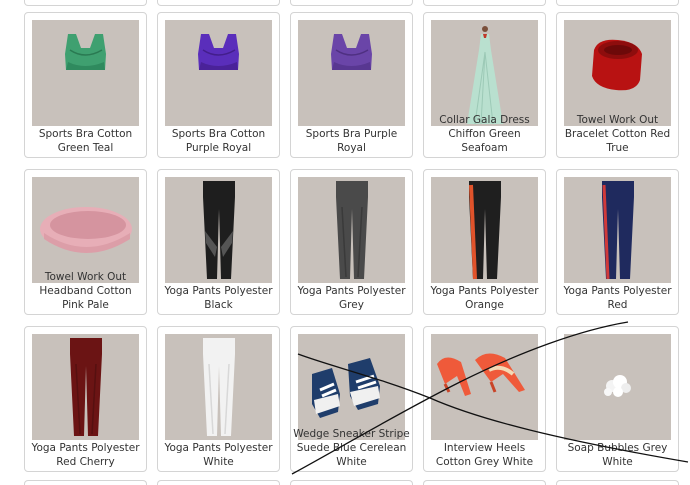  I want to click on product-card: Yoga Pants Polyester Red, so click(617, 242).